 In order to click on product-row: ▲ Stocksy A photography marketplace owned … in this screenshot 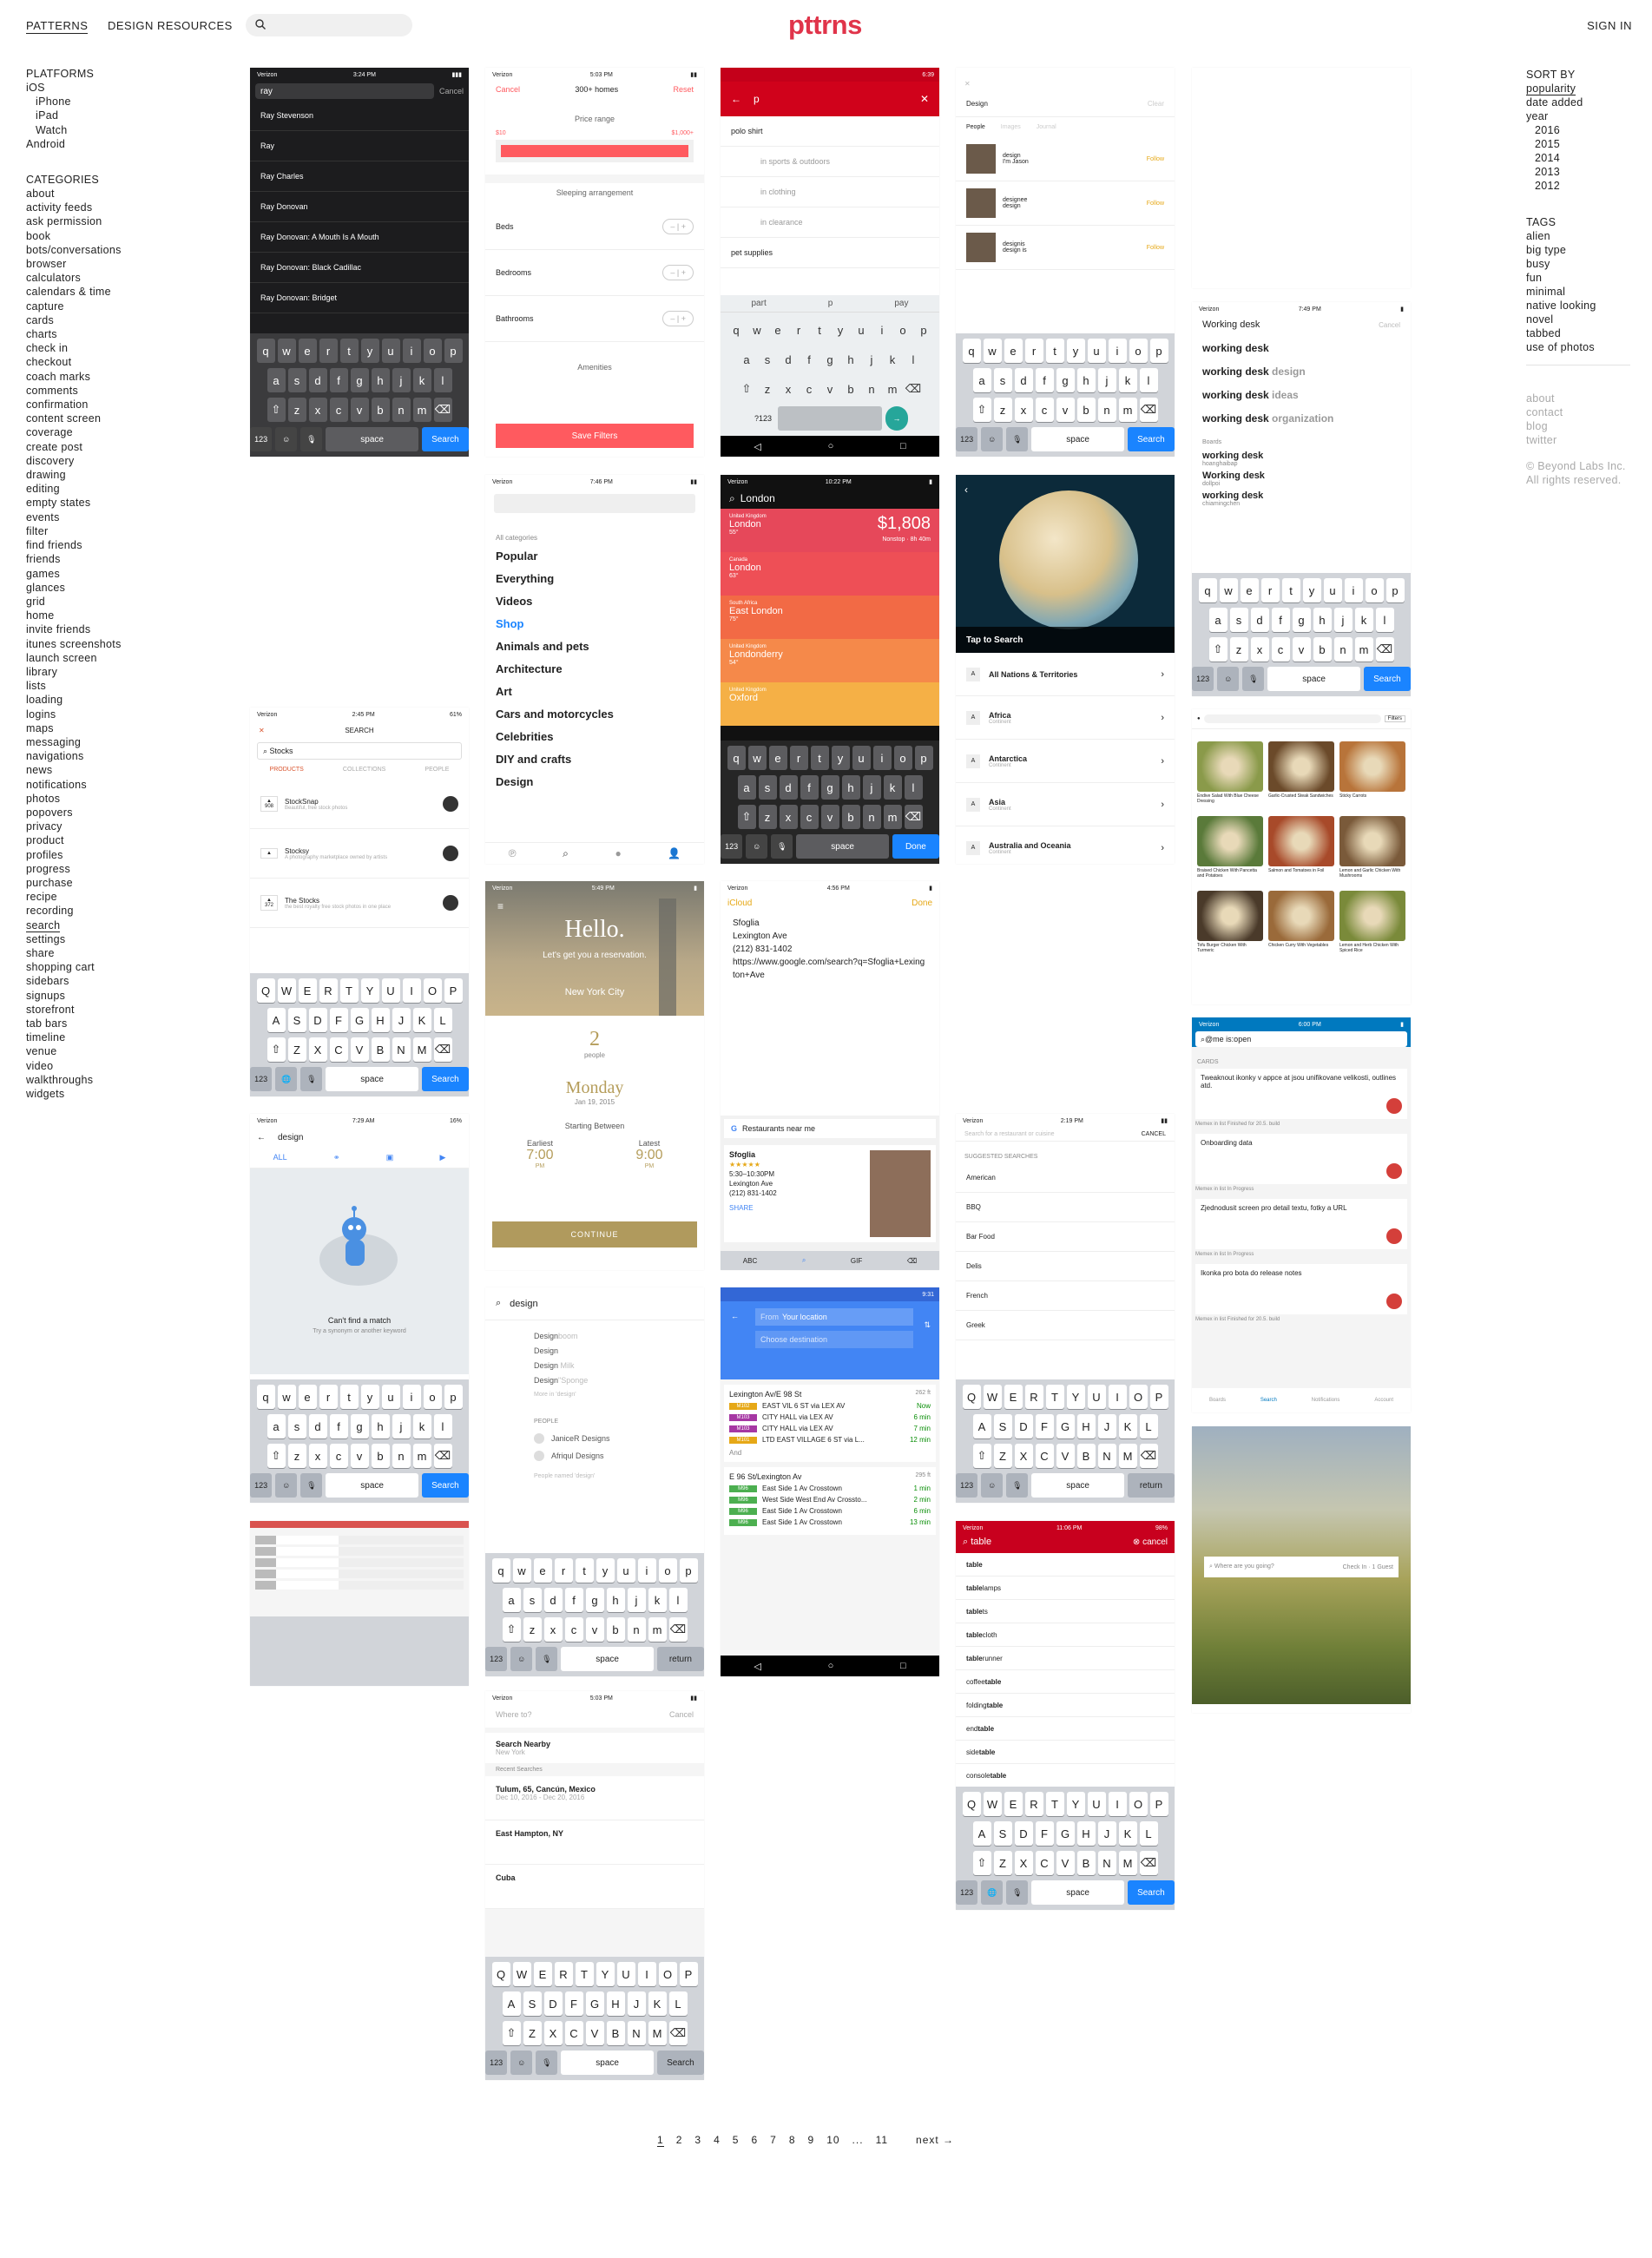, I will do `click(359, 854)`.